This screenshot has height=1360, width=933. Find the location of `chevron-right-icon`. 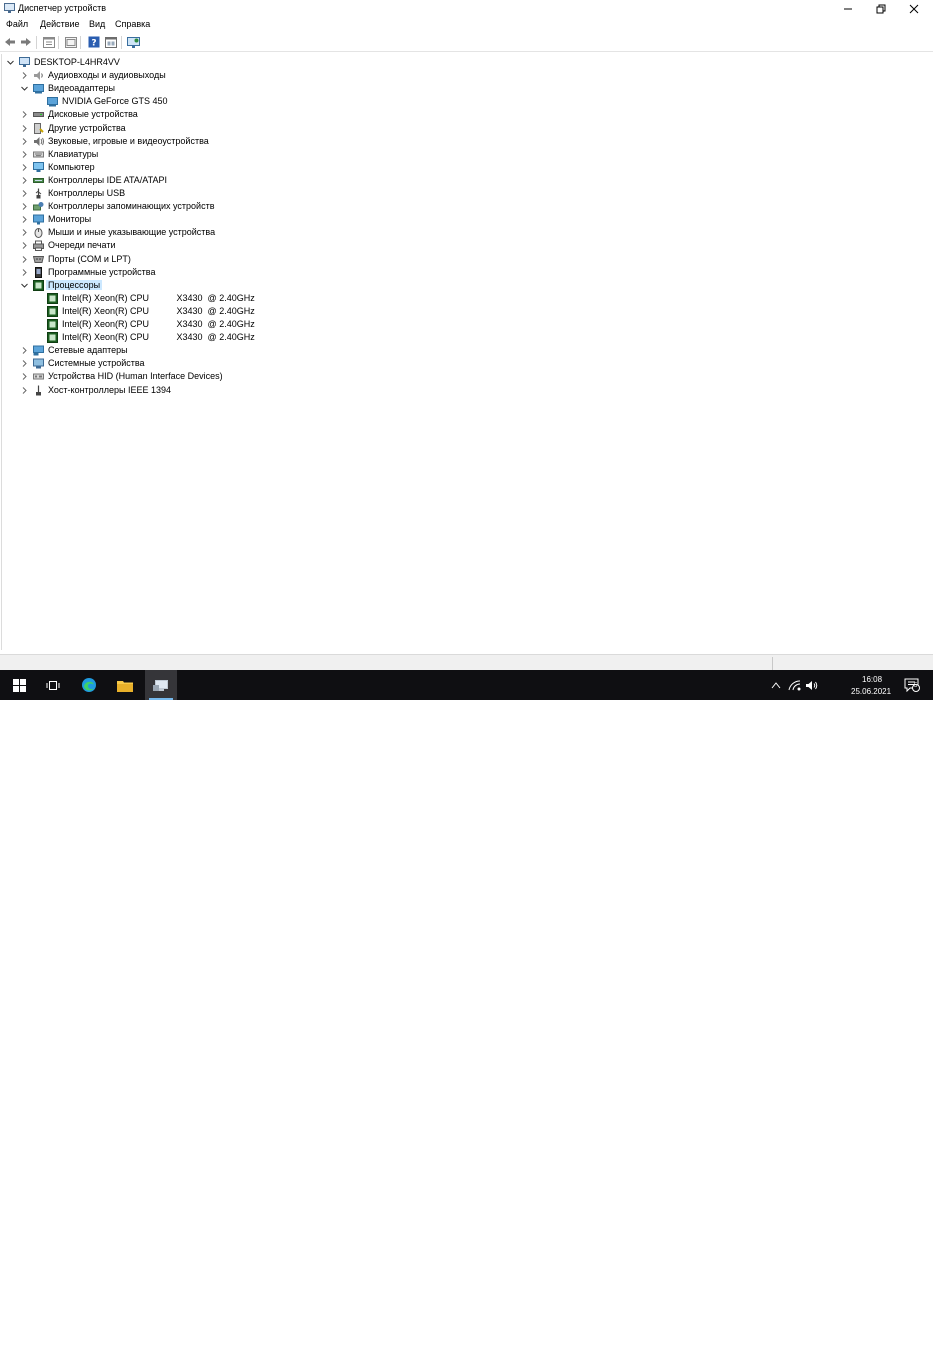

chevron-right-icon is located at coordinates (24, 180).